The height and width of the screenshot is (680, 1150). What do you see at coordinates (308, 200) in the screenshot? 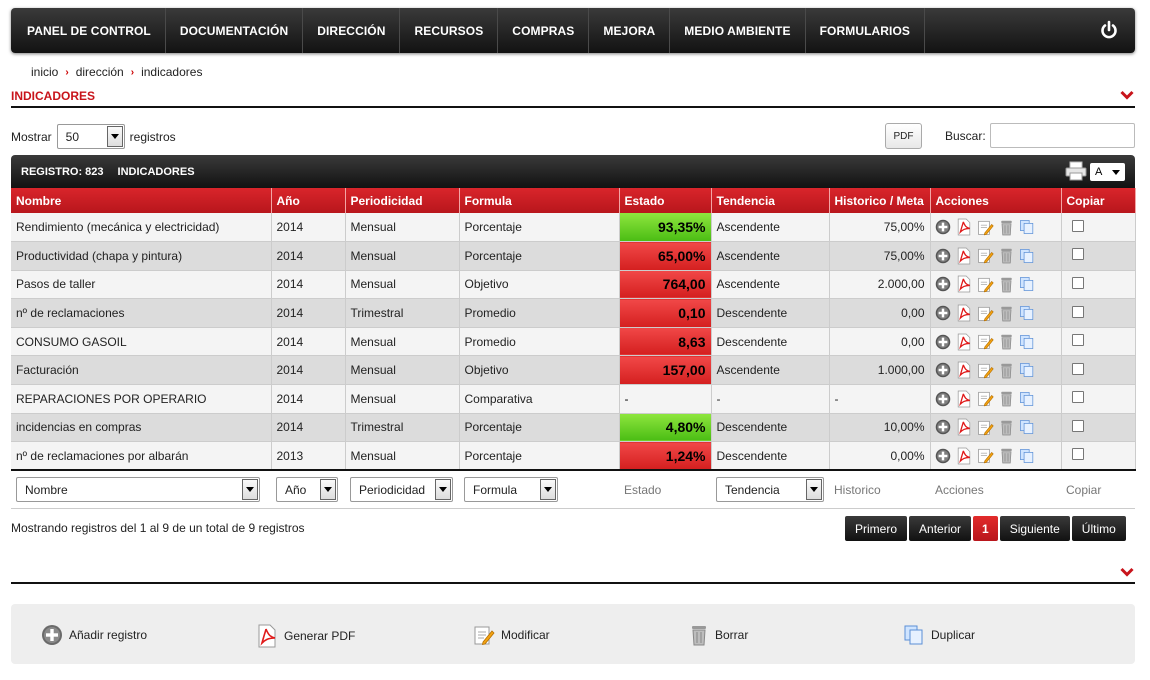
I see `col-anio: Año` at bounding box center [308, 200].